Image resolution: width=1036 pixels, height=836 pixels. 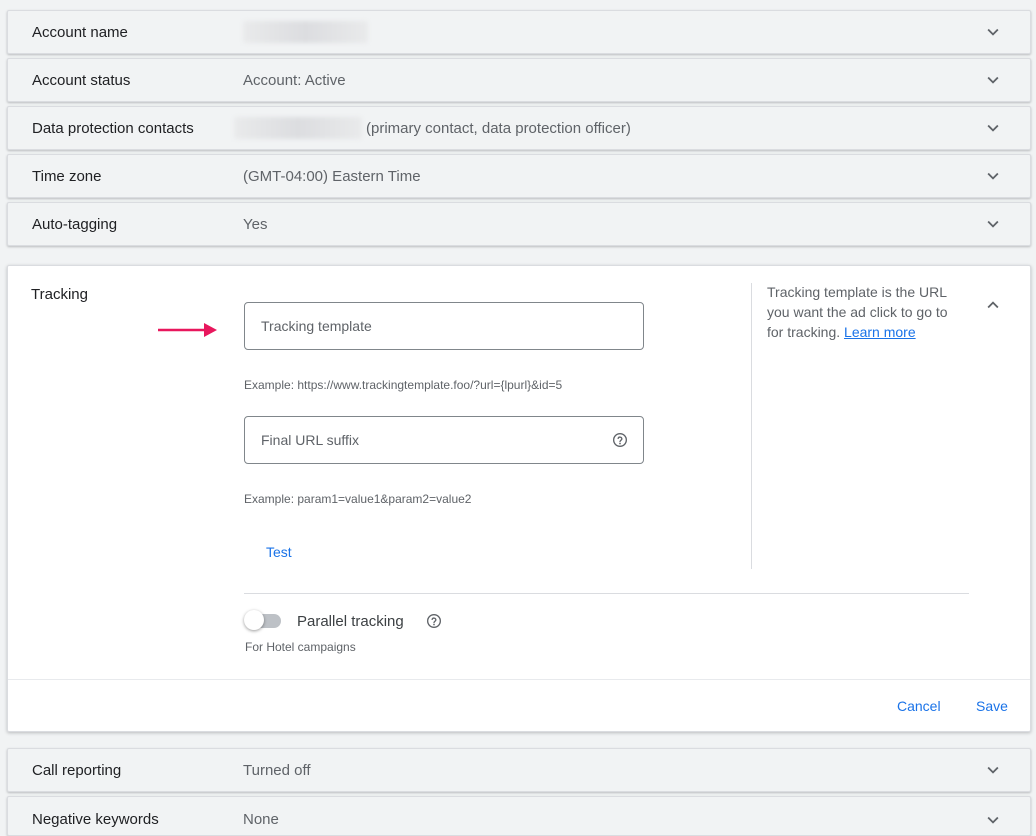 I want to click on final-url-suffix-placeholder: Final URL suffix, so click(x=310, y=440).